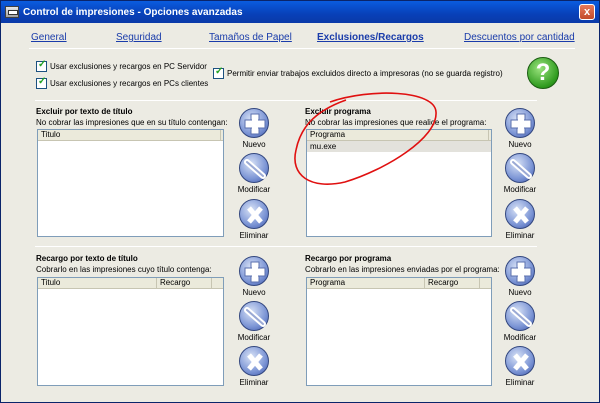 This screenshot has width=600, height=403. Describe the element at coordinates (587, 12) in the screenshot. I see `close-button: x` at that location.